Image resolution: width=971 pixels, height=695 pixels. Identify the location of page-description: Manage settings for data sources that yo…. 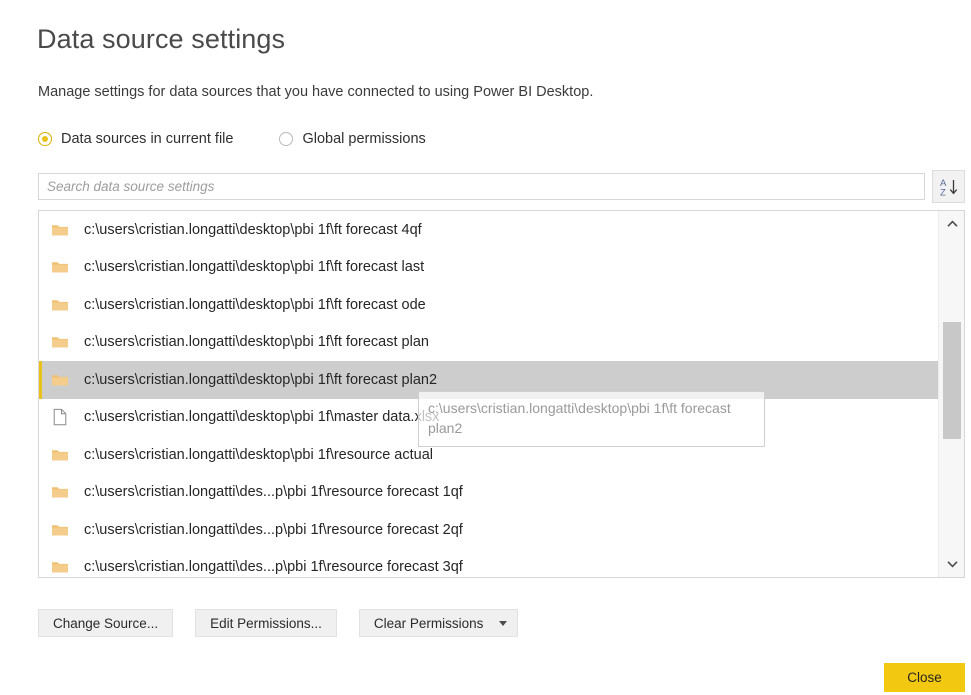
(316, 92).